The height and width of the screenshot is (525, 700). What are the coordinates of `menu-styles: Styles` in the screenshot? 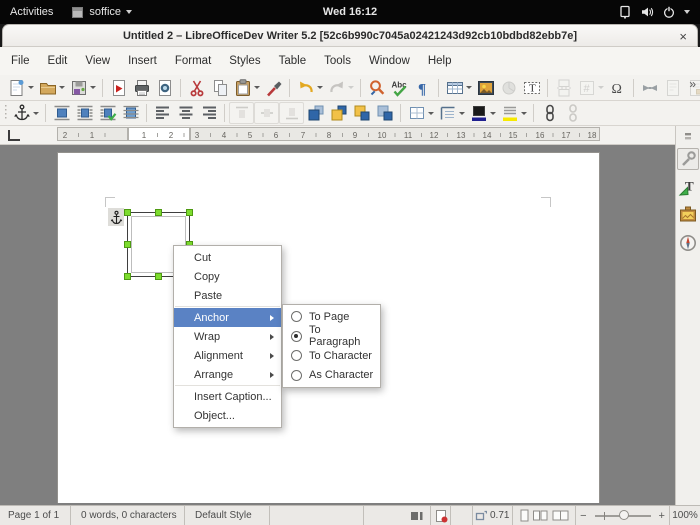 It's located at (244, 61).